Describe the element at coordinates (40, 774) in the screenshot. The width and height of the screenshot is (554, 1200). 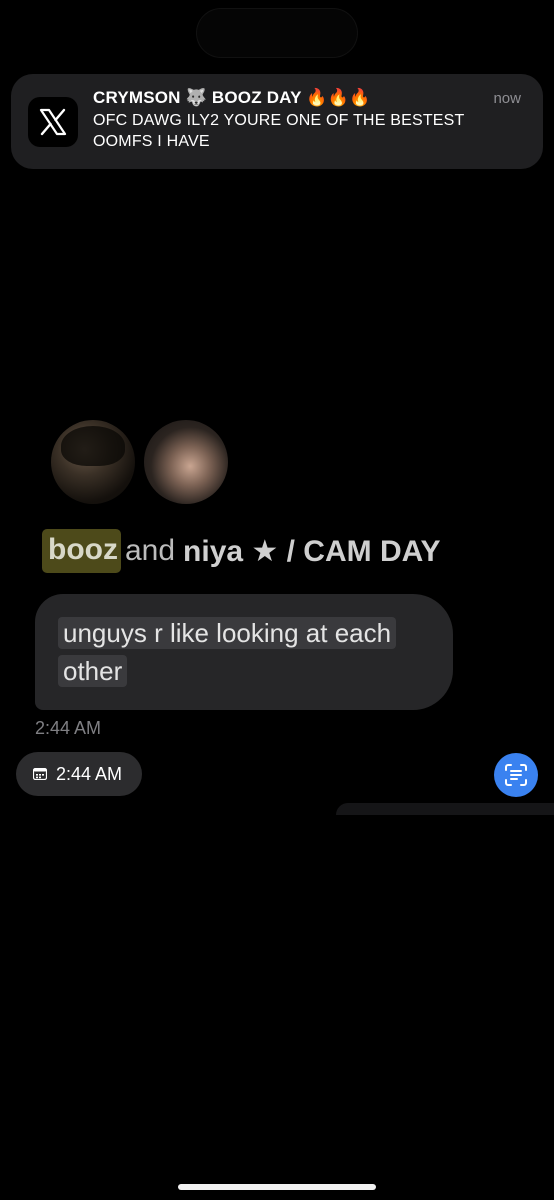
I see `calendar-icon` at that location.